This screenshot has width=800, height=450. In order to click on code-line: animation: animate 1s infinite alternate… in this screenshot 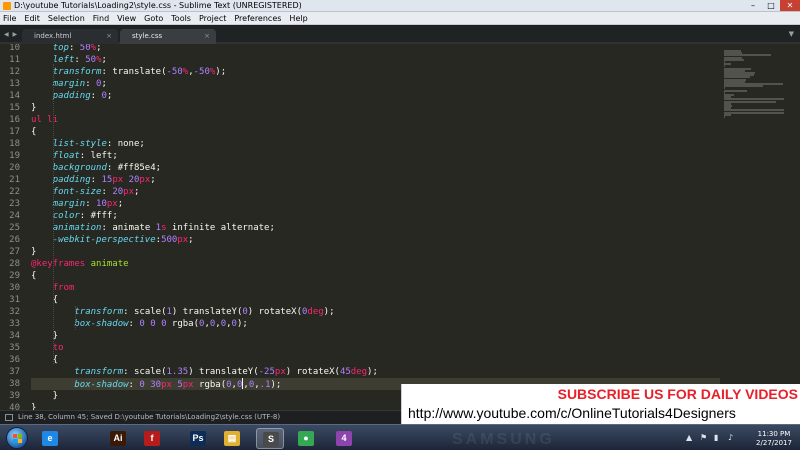, I will do `click(375, 228)`.